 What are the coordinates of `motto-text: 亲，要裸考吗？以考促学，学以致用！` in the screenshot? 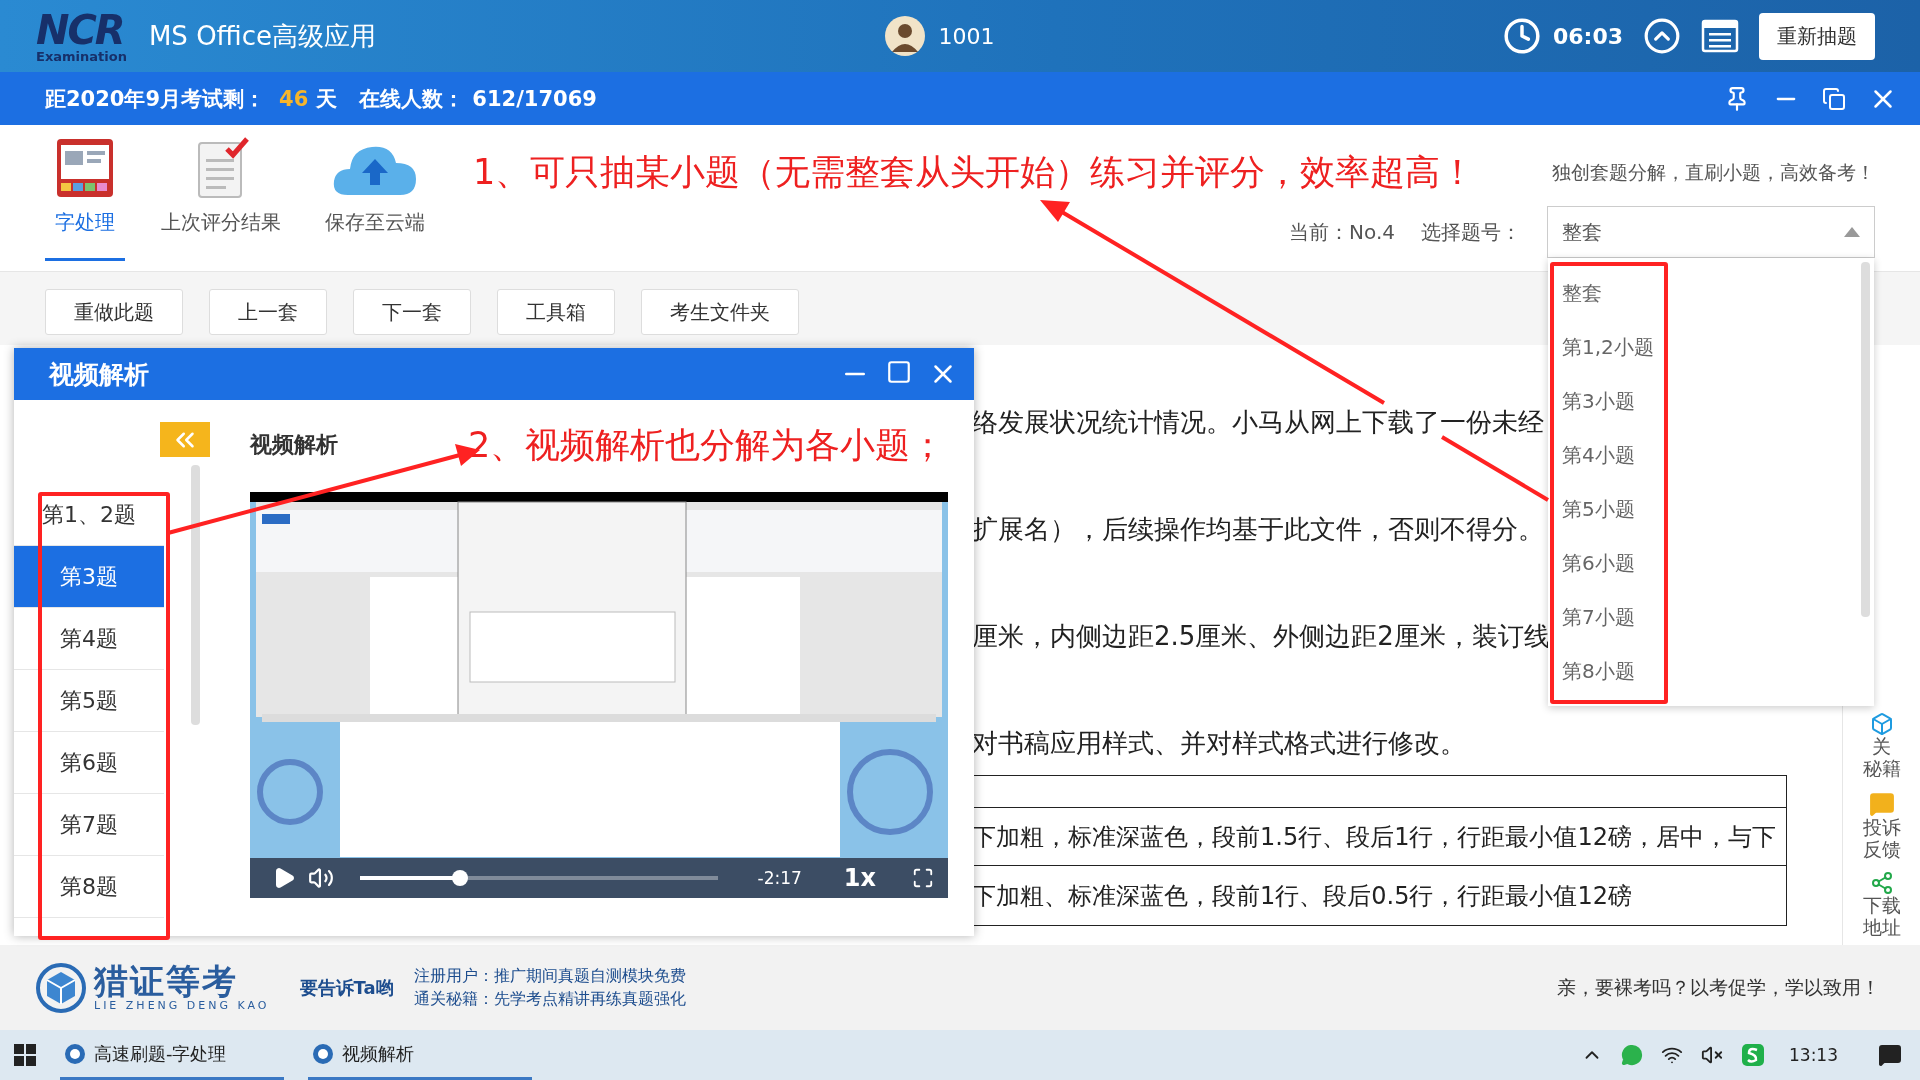 It's located at (1718, 987).